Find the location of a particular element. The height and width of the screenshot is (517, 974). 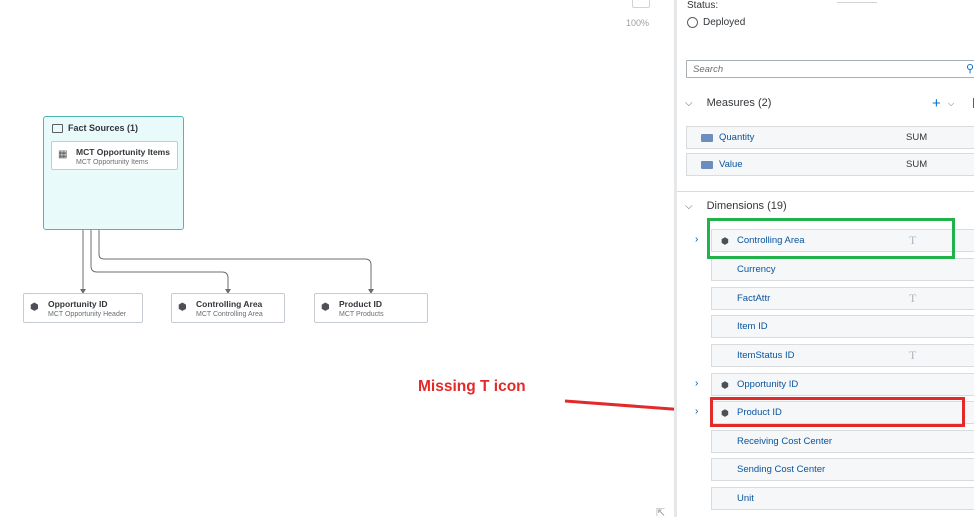

dimension-row: FactAttr T is located at coordinates (842, 298).